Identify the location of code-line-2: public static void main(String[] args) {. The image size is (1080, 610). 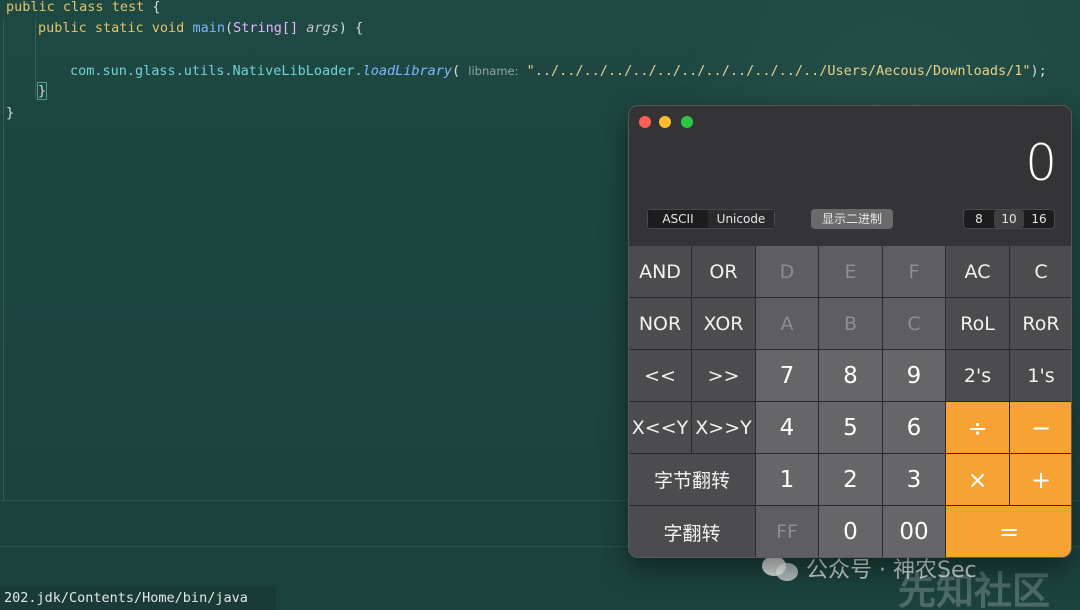
(201, 28).